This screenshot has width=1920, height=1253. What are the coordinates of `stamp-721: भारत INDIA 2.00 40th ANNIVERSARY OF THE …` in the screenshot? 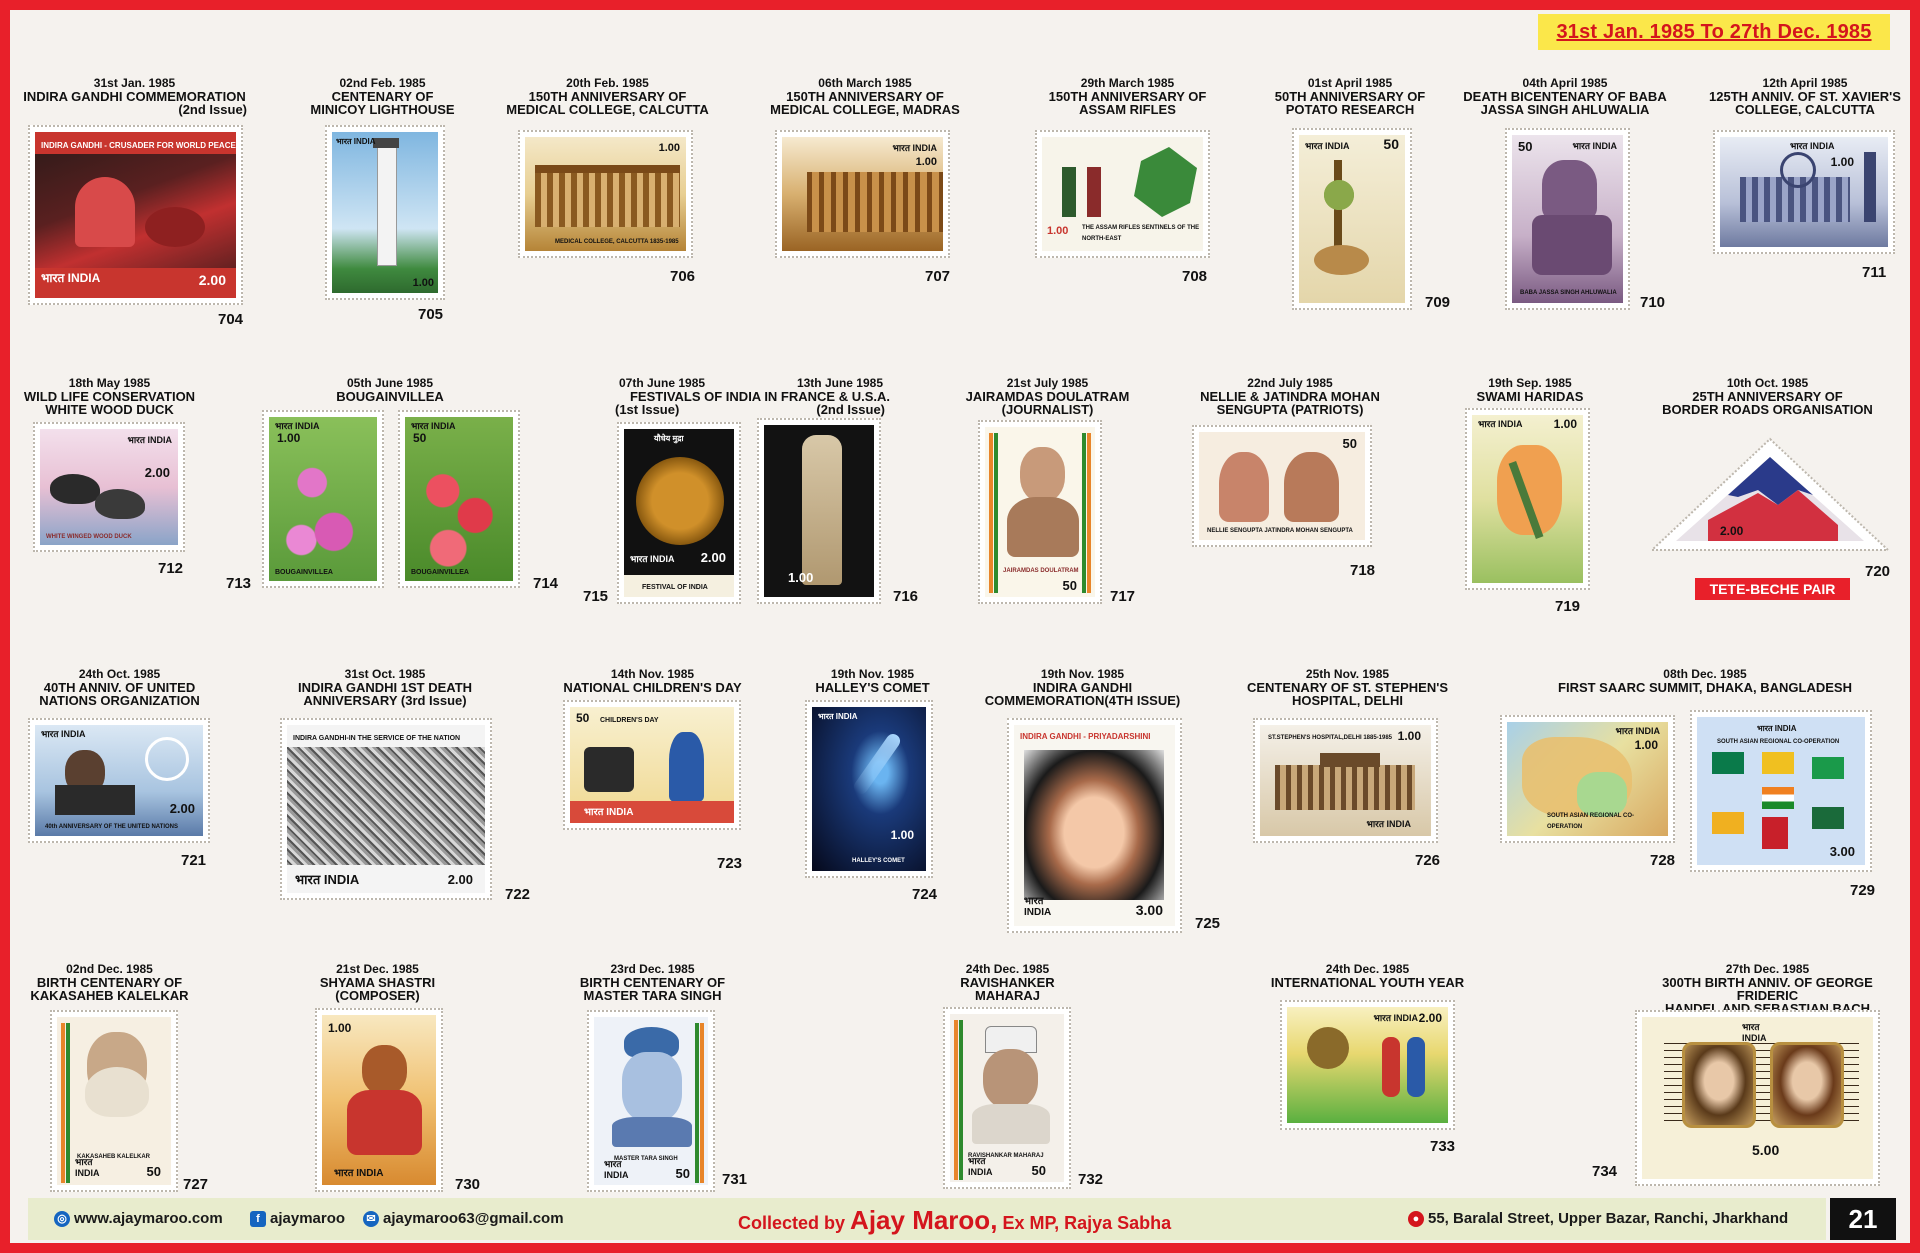 It's located at (119, 780).